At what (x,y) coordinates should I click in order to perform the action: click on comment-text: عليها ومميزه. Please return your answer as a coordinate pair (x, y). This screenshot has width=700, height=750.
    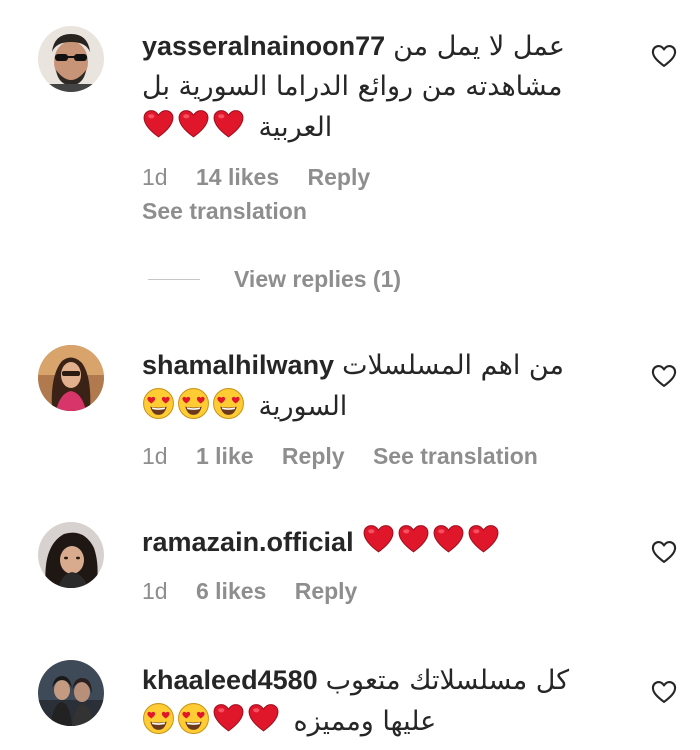
    Looking at the image, I should click on (365, 721).